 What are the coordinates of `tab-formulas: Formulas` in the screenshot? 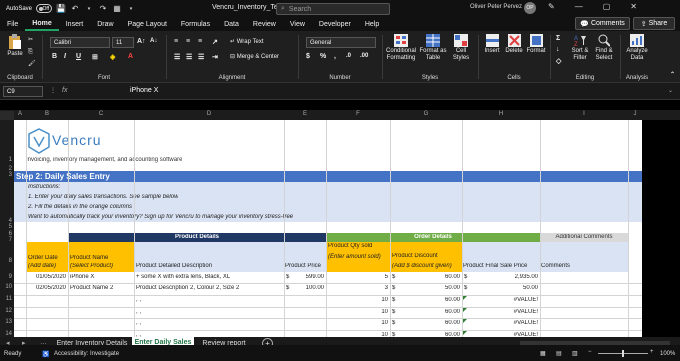 It's located at (195, 24).